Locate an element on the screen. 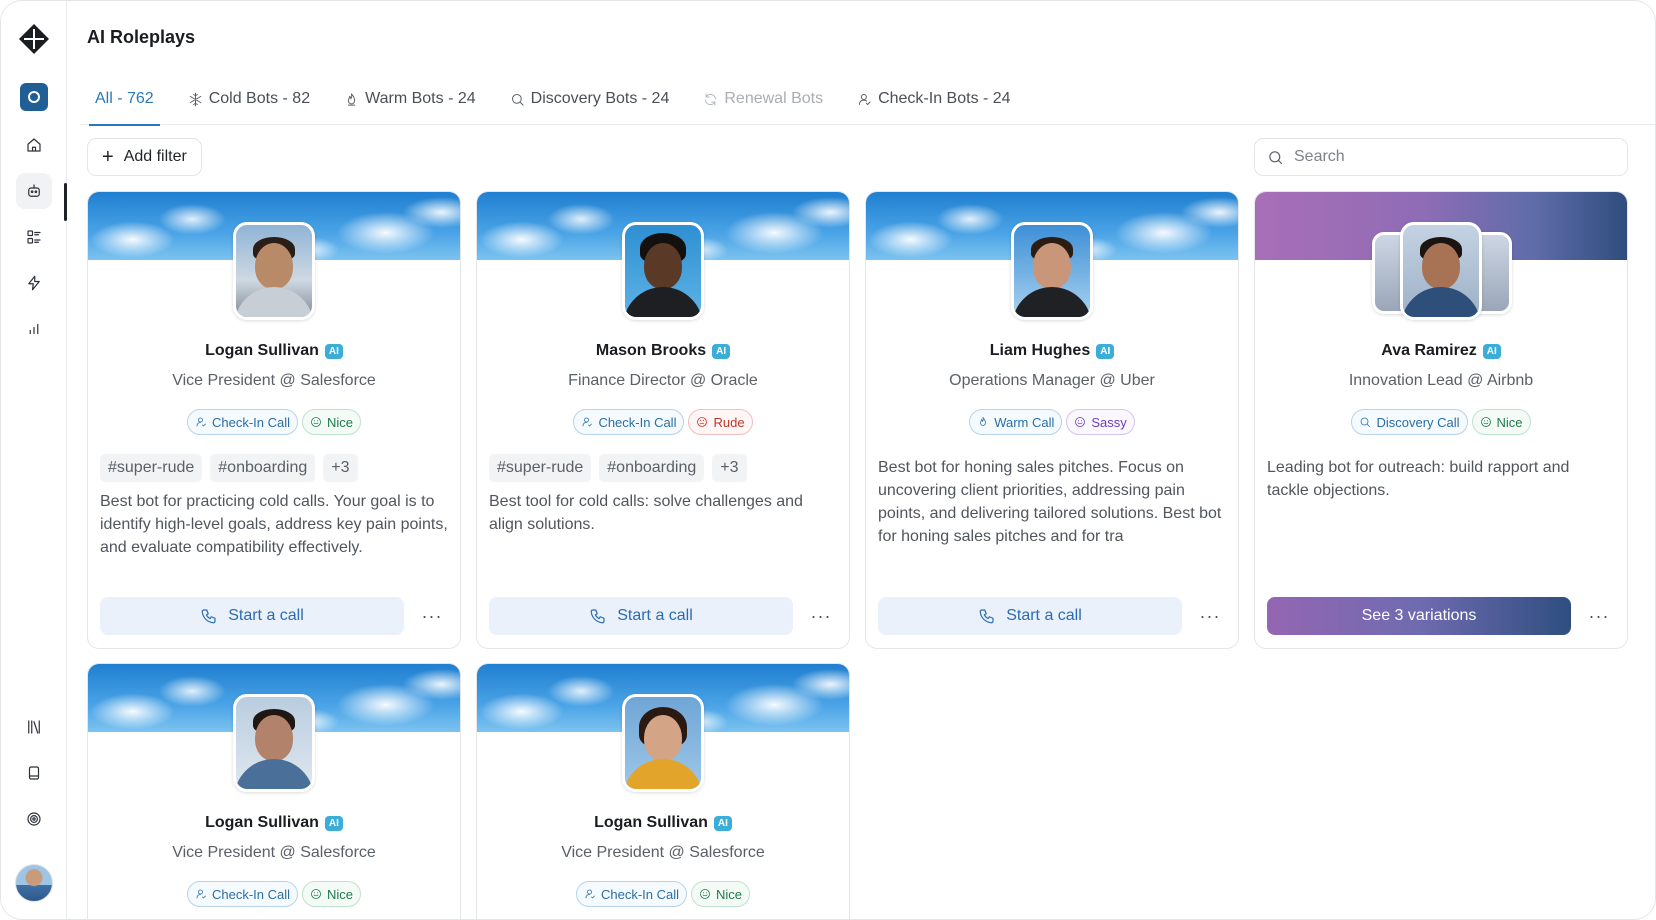  bot-icon is located at coordinates (34, 191).